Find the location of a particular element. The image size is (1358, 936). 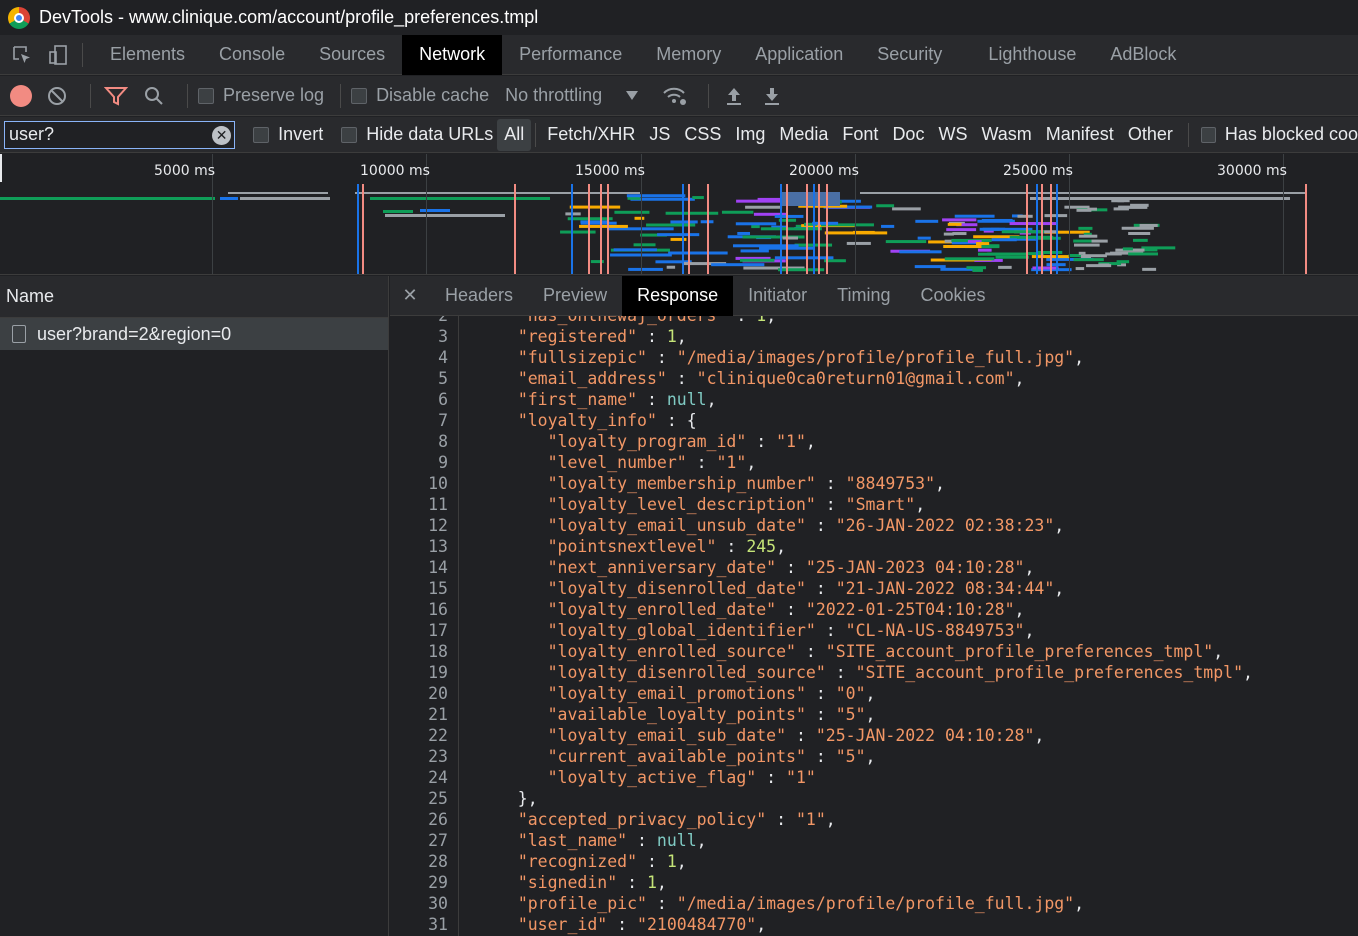

throttling-select: No throttling is located at coordinates (553, 95).